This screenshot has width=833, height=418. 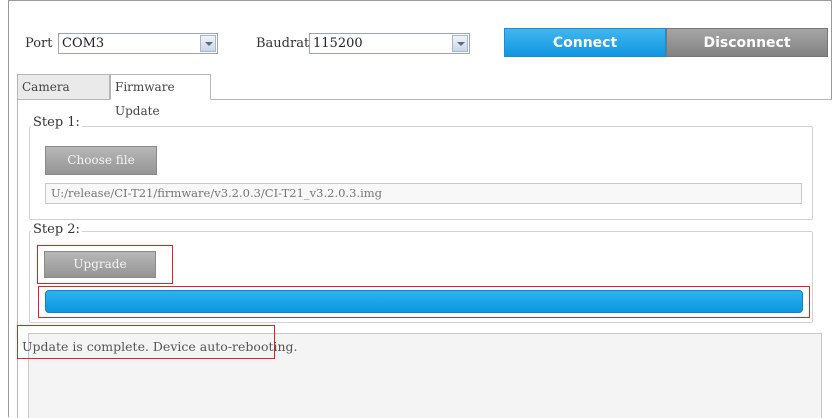 What do you see at coordinates (100, 264) in the screenshot?
I see `upgrade-button: Upgrade` at bounding box center [100, 264].